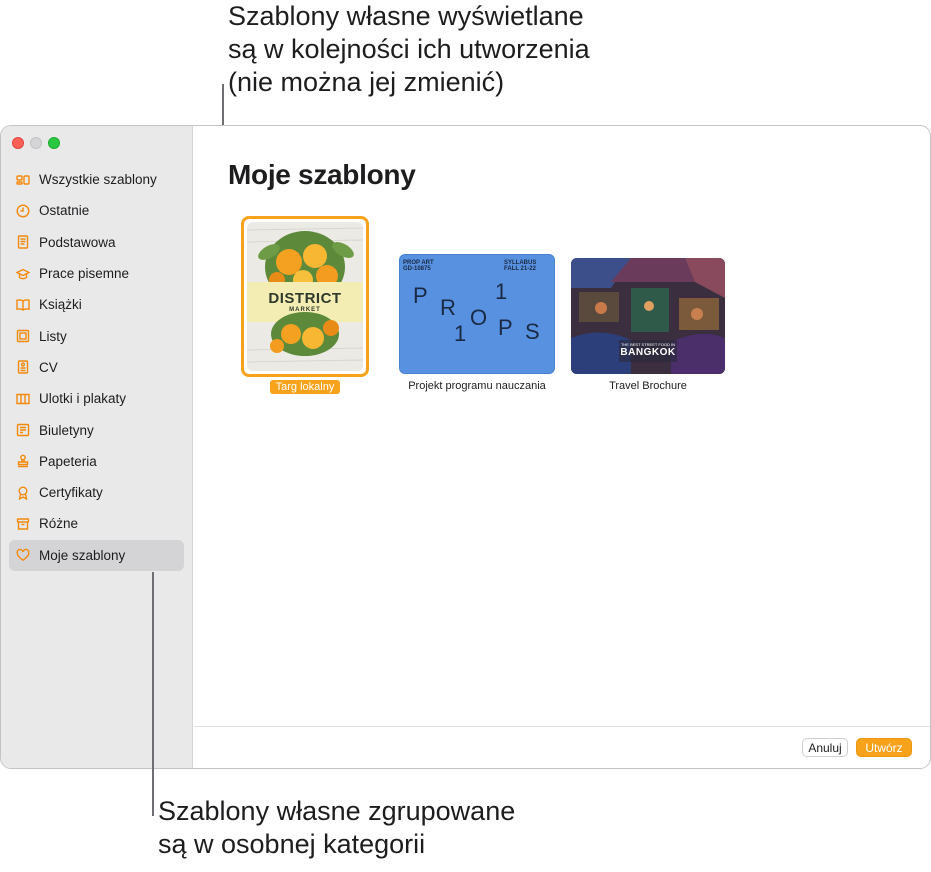 The height and width of the screenshot is (872, 931). What do you see at coordinates (884, 747) in the screenshot?
I see `create-button: Utwórz` at bounding box center [884, 747].